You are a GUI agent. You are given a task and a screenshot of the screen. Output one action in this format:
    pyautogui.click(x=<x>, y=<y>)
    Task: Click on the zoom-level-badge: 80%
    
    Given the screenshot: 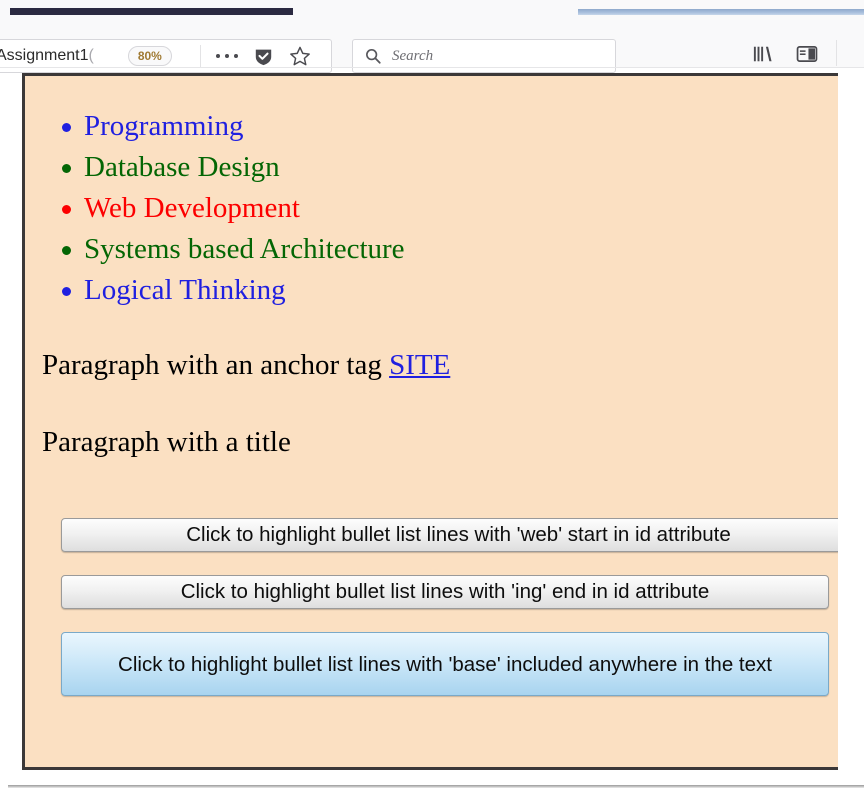 What is the action you would take?
    pyautogui.click(x=149, y=56)
    